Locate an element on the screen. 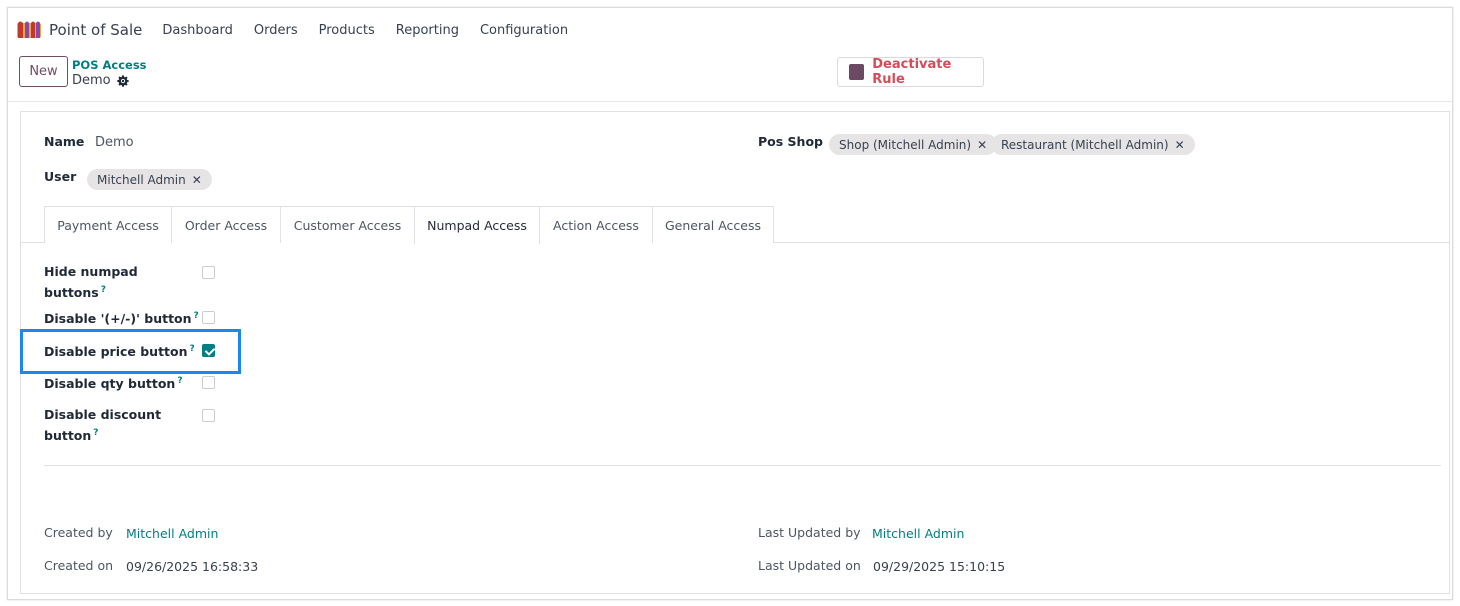  tab-payment-access: Payment Access is located at coordinates (108, 224).